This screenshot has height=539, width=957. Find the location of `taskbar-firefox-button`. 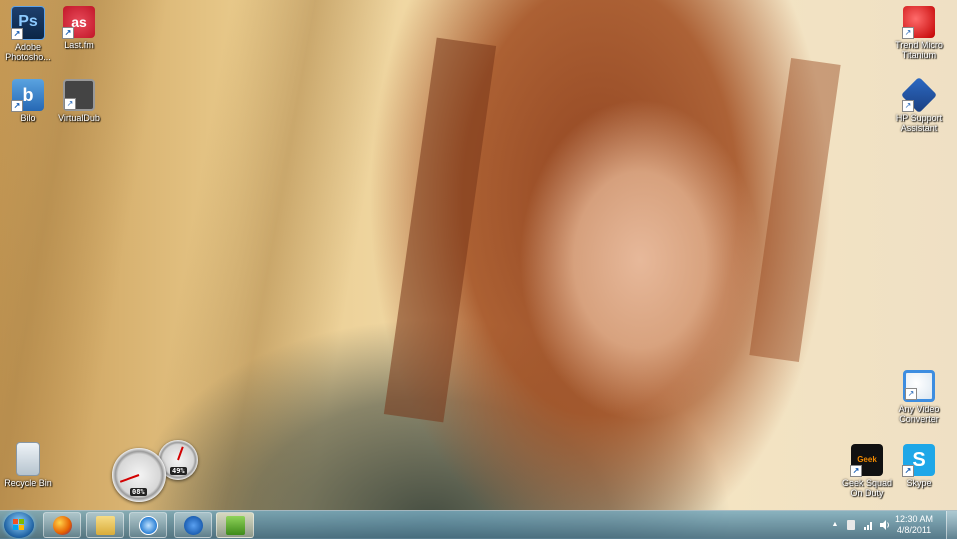

taskbar-firefox-button is located at coordinates (62, 525).